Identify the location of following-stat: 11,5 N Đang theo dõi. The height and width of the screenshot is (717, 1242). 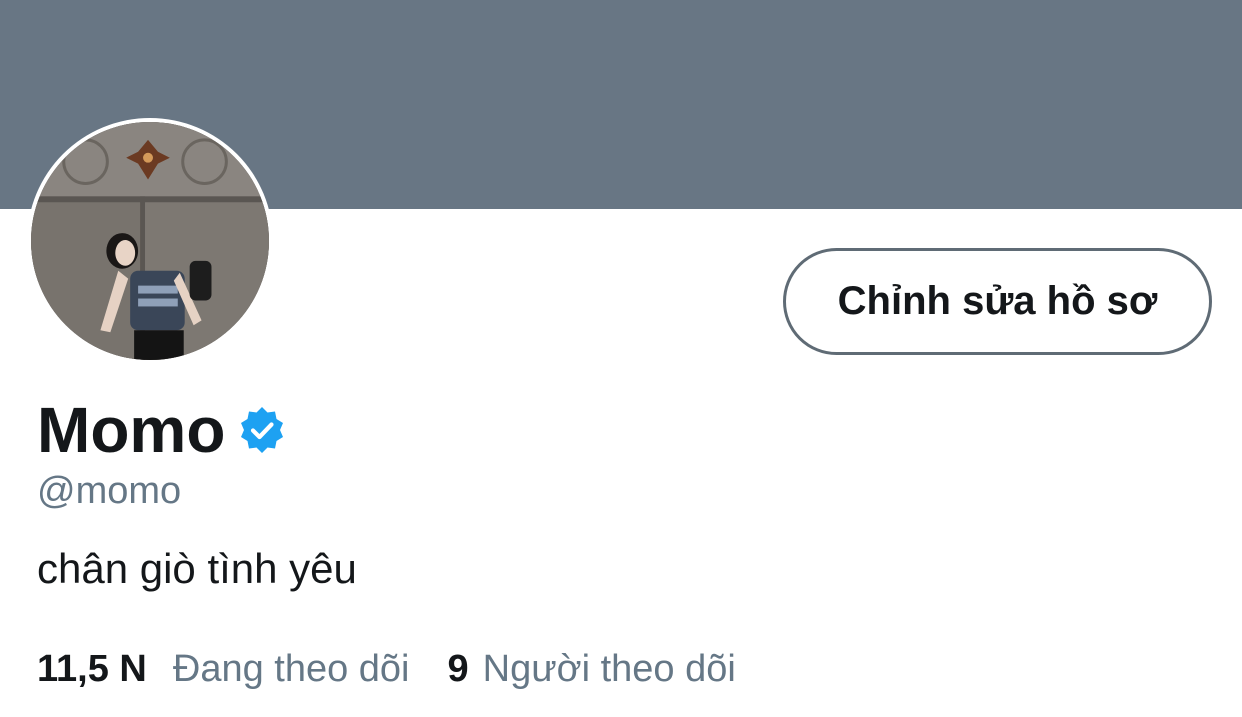
(223, 669).